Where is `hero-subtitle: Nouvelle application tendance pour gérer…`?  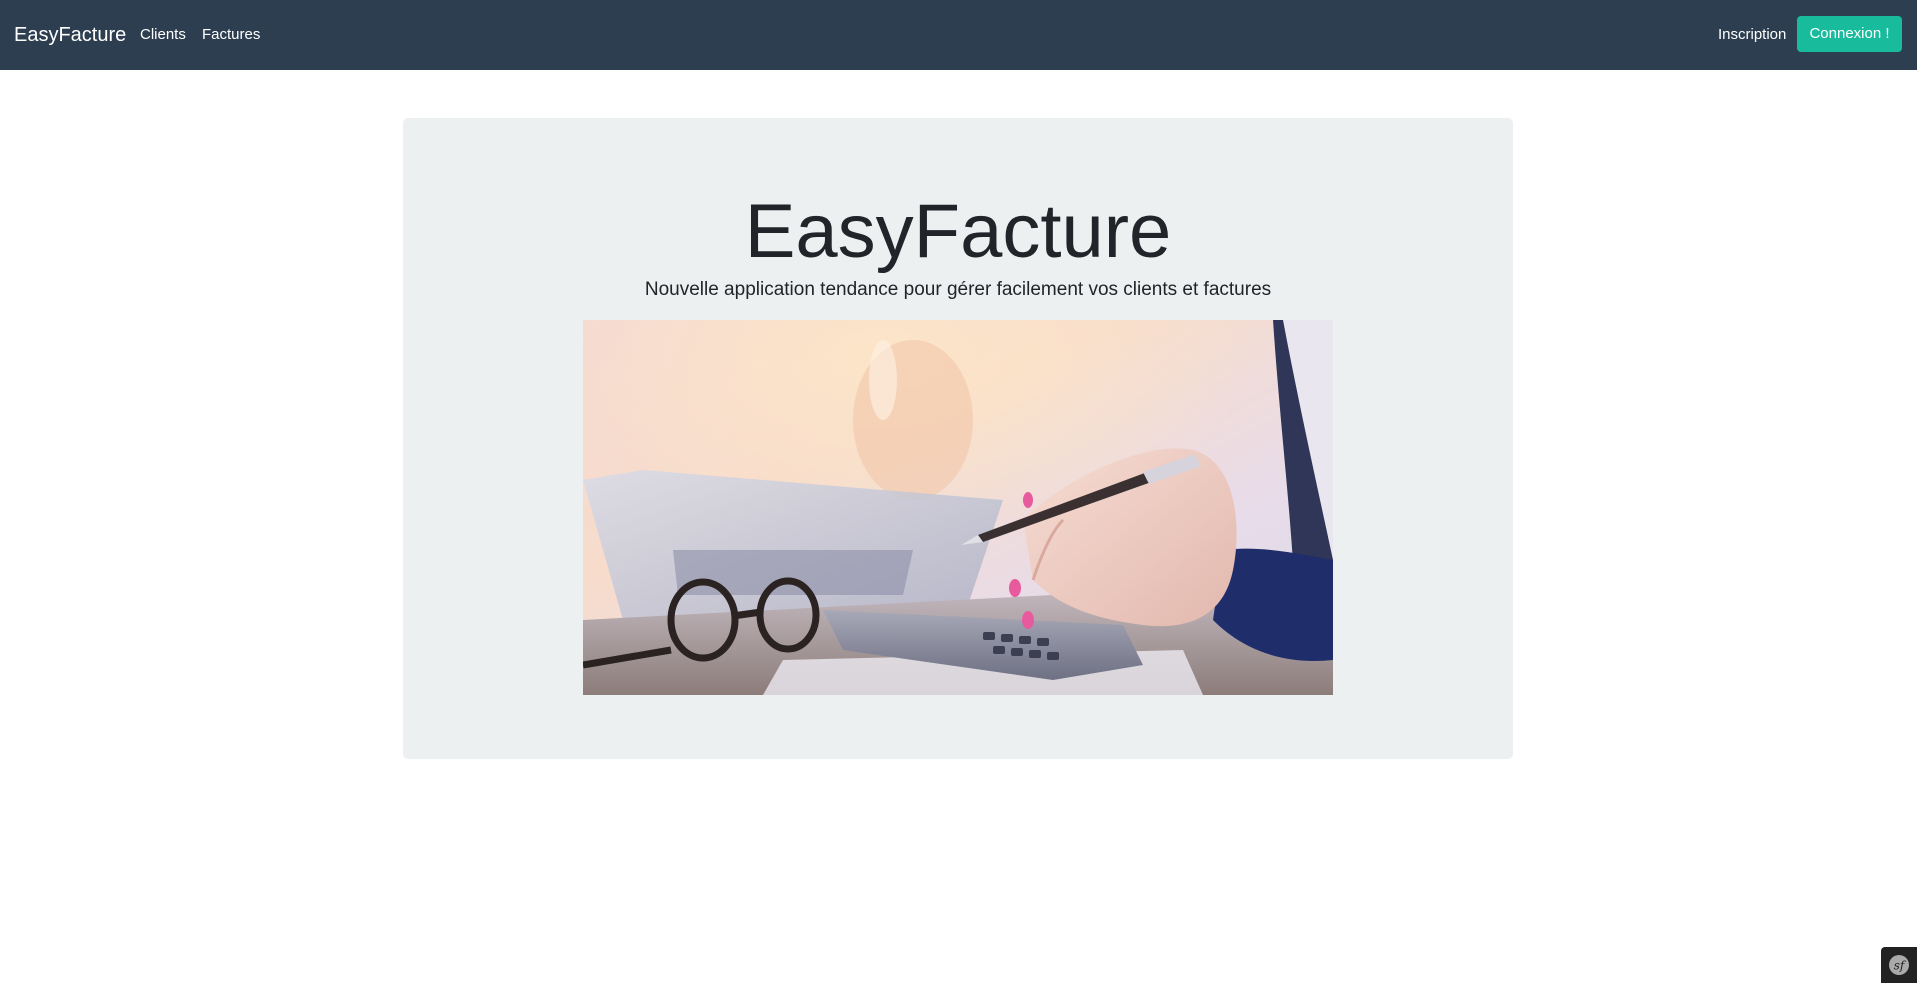
hero-subtitle: Nouvelle application tendance pour gérer… is located at coordinates (958, 289).